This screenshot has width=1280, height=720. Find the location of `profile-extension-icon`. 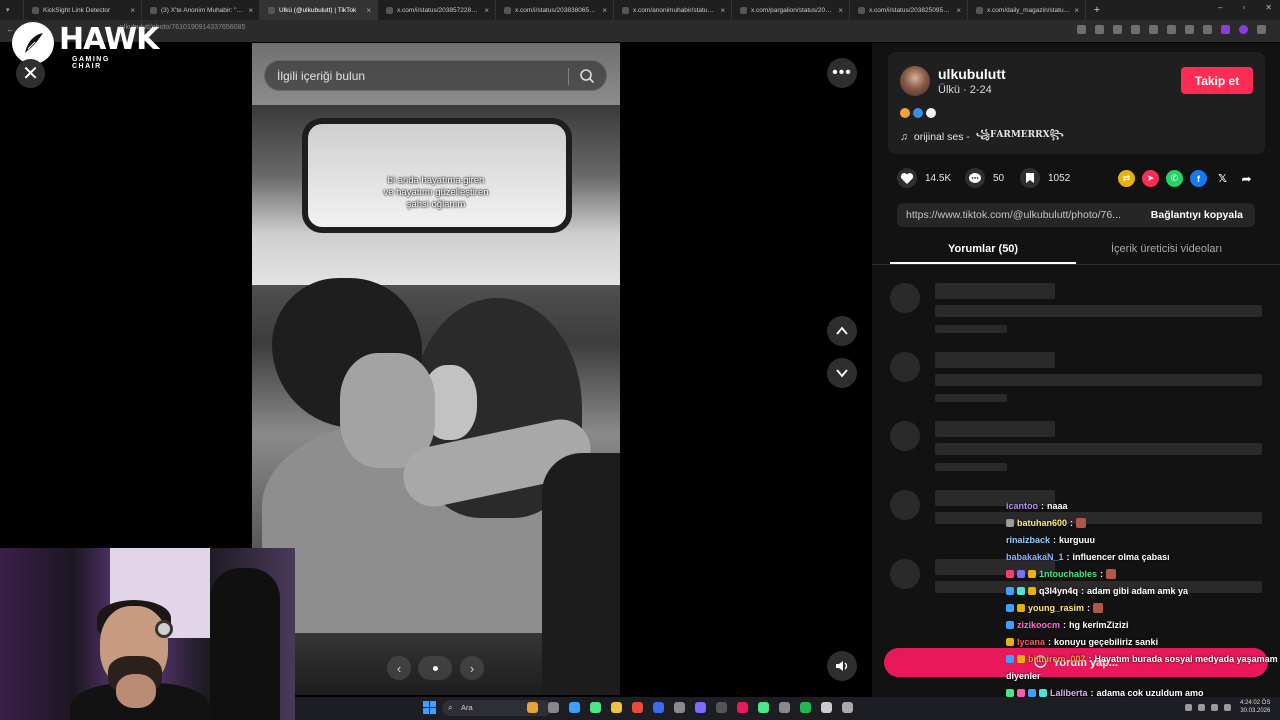

profile-extension-icon is located at coordinates (1225, 29).